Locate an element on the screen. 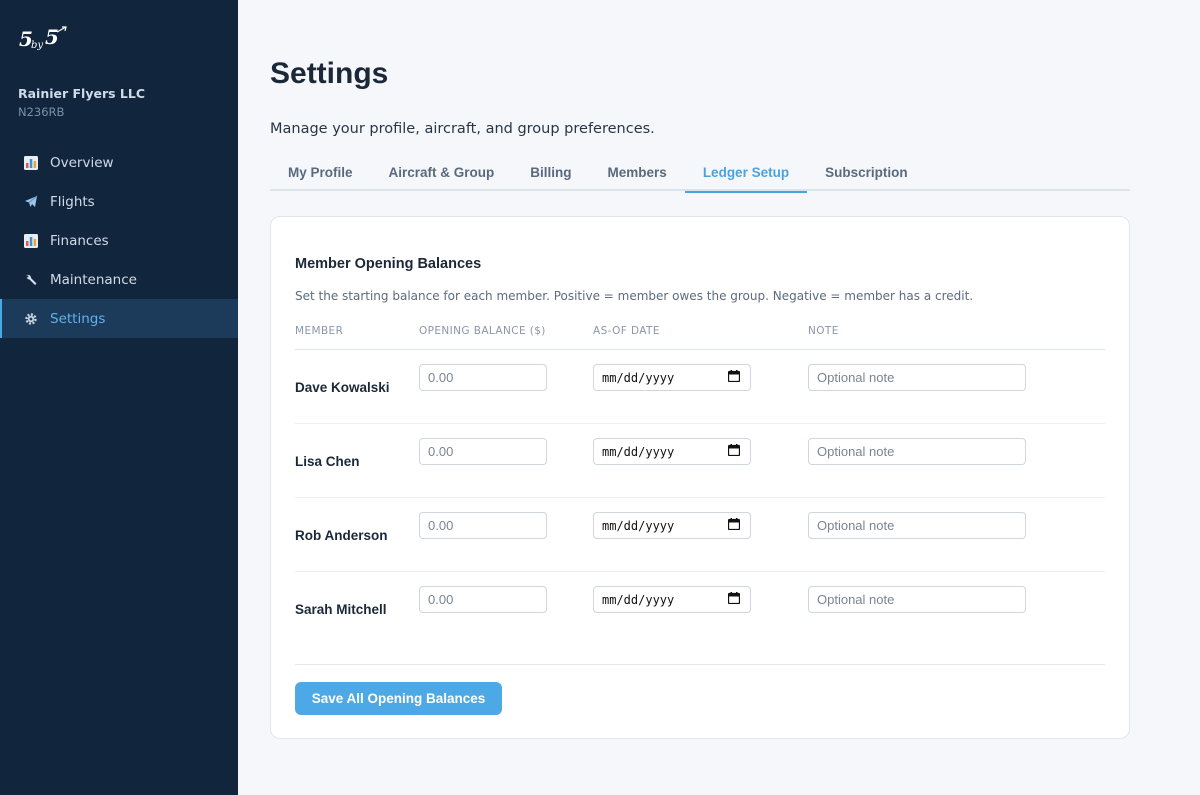 Image resolution: width=1200 pixels, height=795 pixels. sidebar-item-label: Maintenance is located at coordinates (93, 279).